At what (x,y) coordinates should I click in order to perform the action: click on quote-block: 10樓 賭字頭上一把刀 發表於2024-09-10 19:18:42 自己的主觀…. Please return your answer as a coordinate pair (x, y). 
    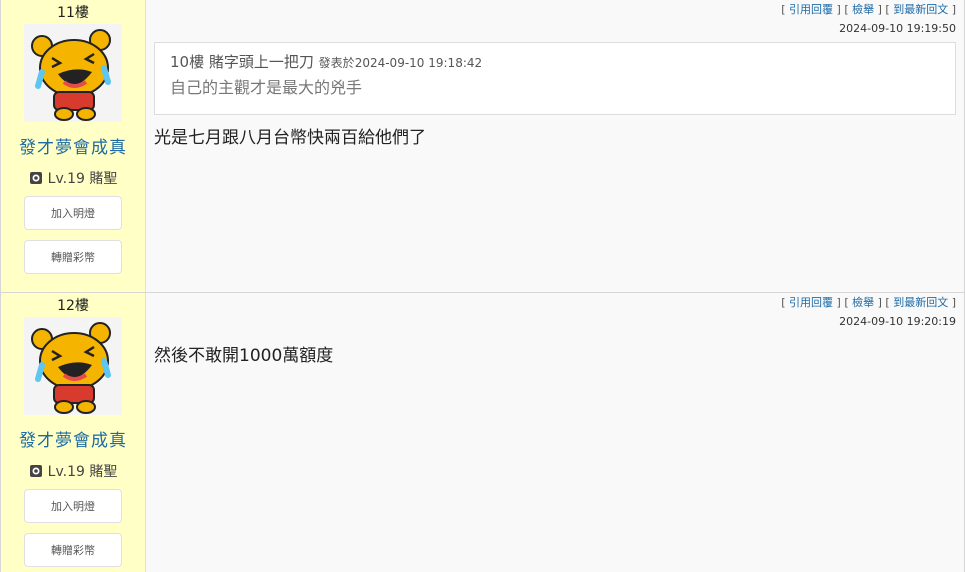
    Looking at the image, I should click on (555, 78).